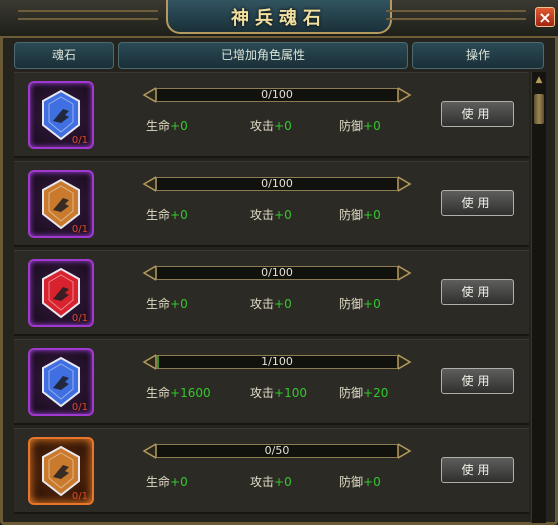 The image size is (558, 525). Describe the element at coordinates (190, 393) in the screenshot. I see `stat-hp-value: +1600` at that location.